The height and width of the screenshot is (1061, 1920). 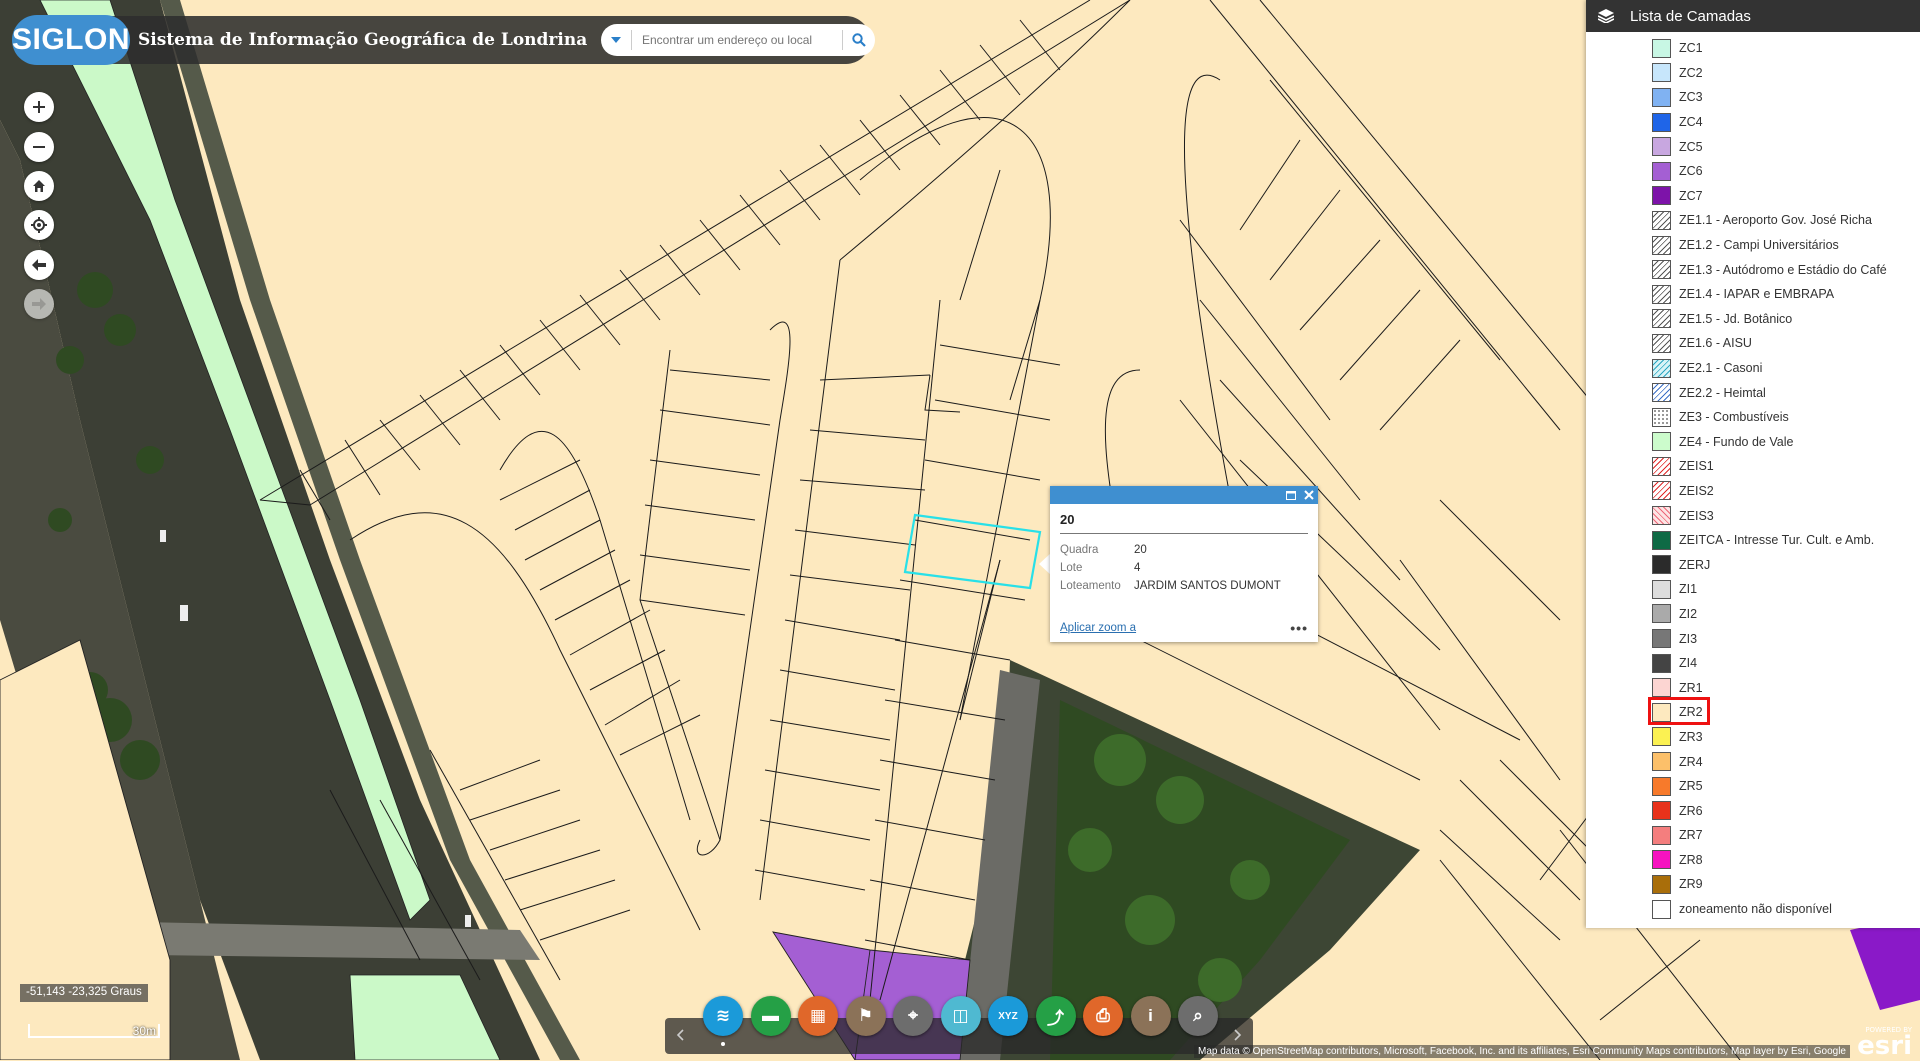 What do you see at coordinates (1184, 523) in the screenshot?
I see `popup-title: 20` at bounding box center [1184, 523].